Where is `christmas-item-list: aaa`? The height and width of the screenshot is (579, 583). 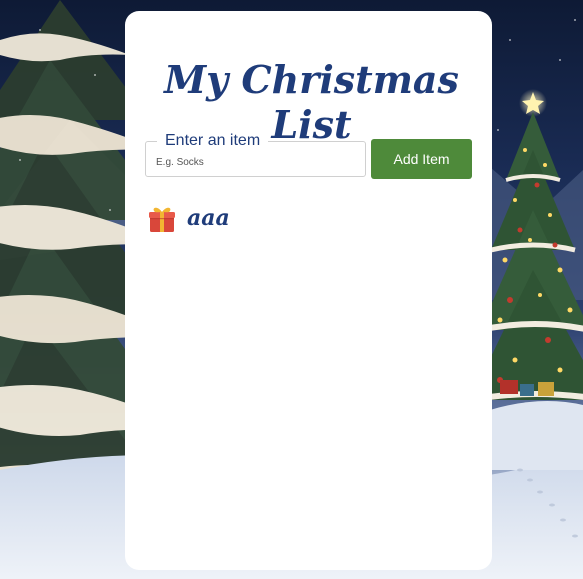
christmas-item-list: aaa is located at coordinates (307, 219).